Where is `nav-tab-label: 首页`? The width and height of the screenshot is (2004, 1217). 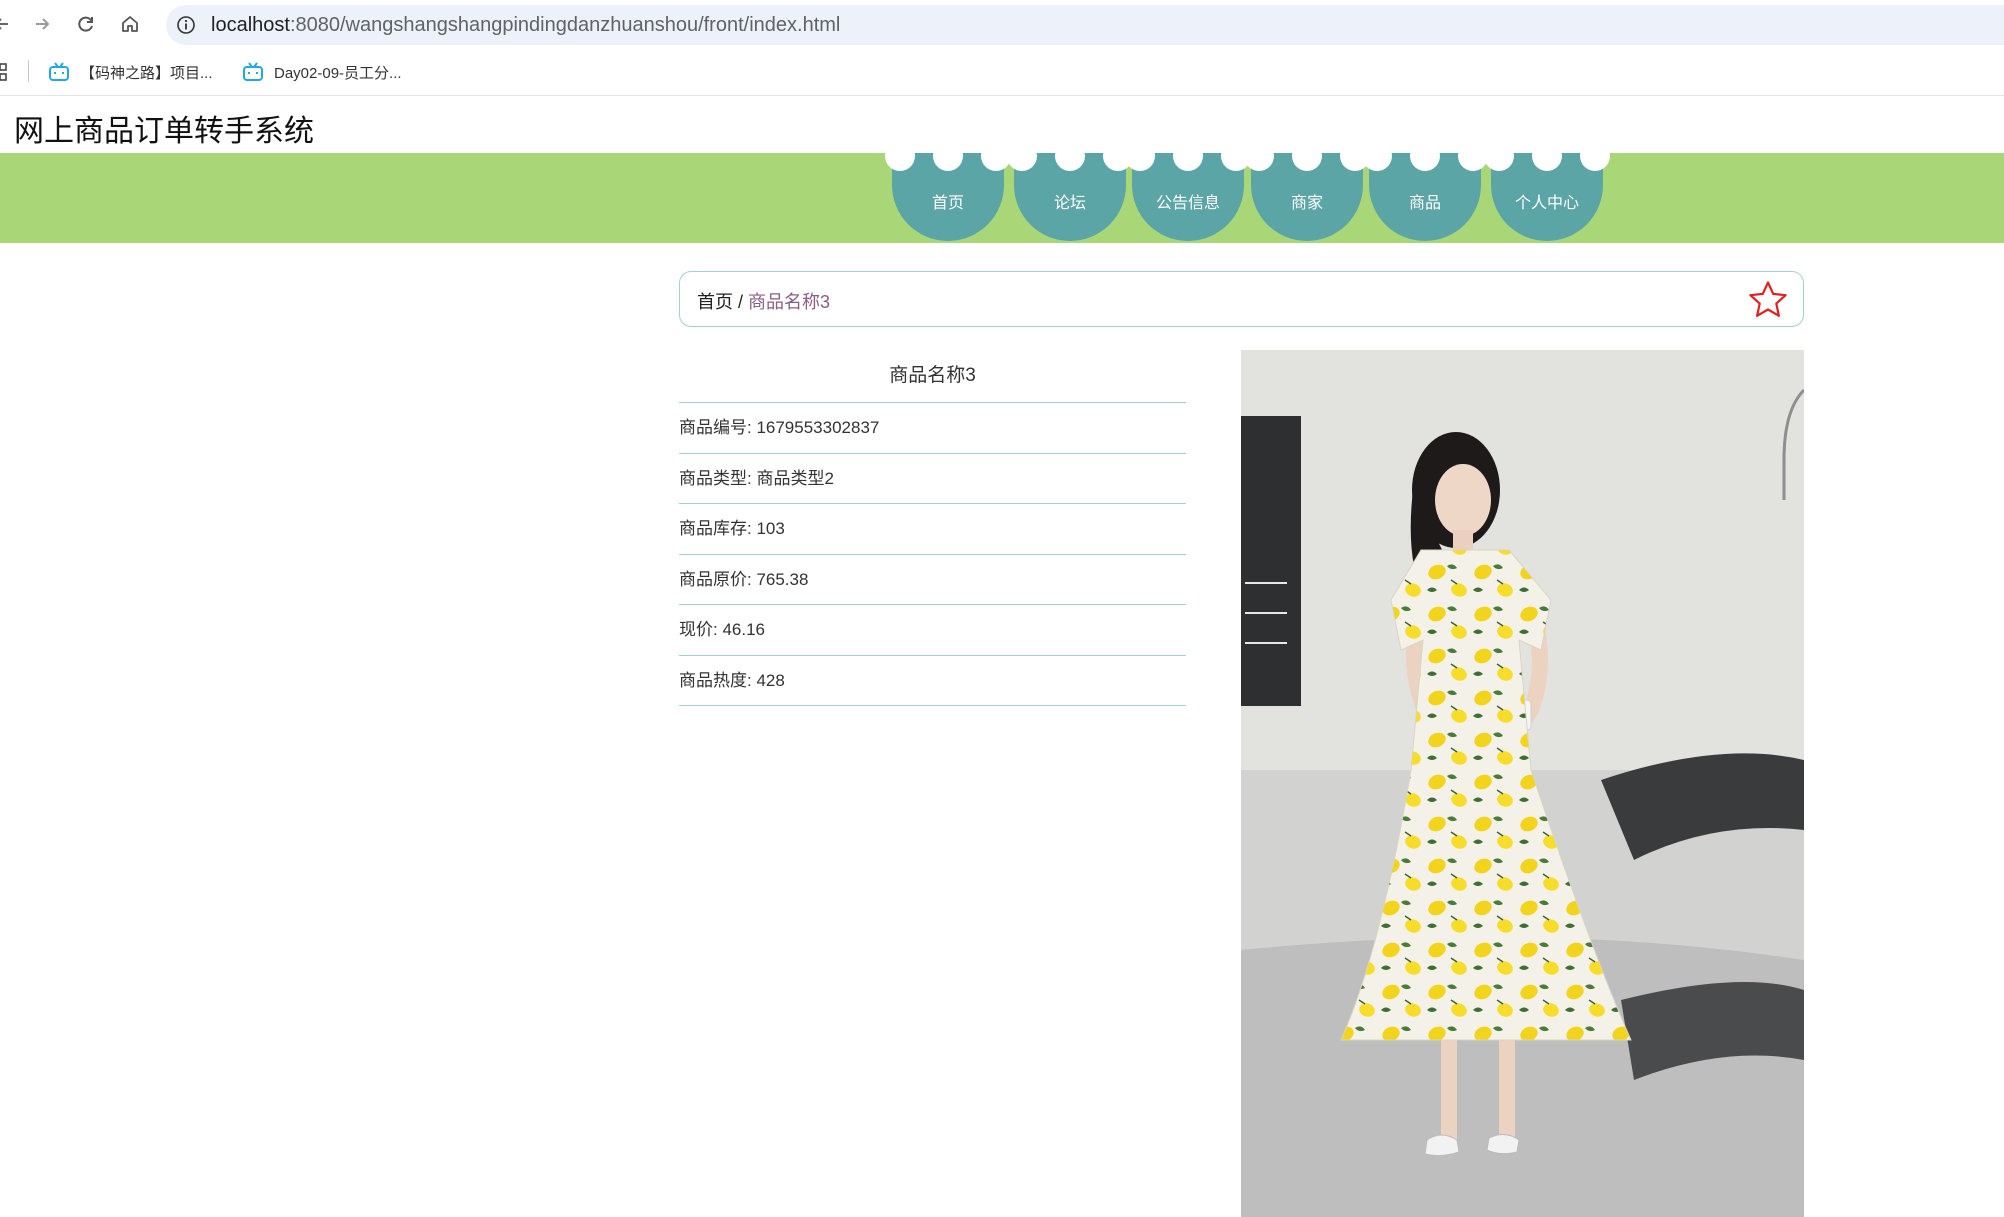 nav-tab-label: 首页 is located at coordinates (947, 203).